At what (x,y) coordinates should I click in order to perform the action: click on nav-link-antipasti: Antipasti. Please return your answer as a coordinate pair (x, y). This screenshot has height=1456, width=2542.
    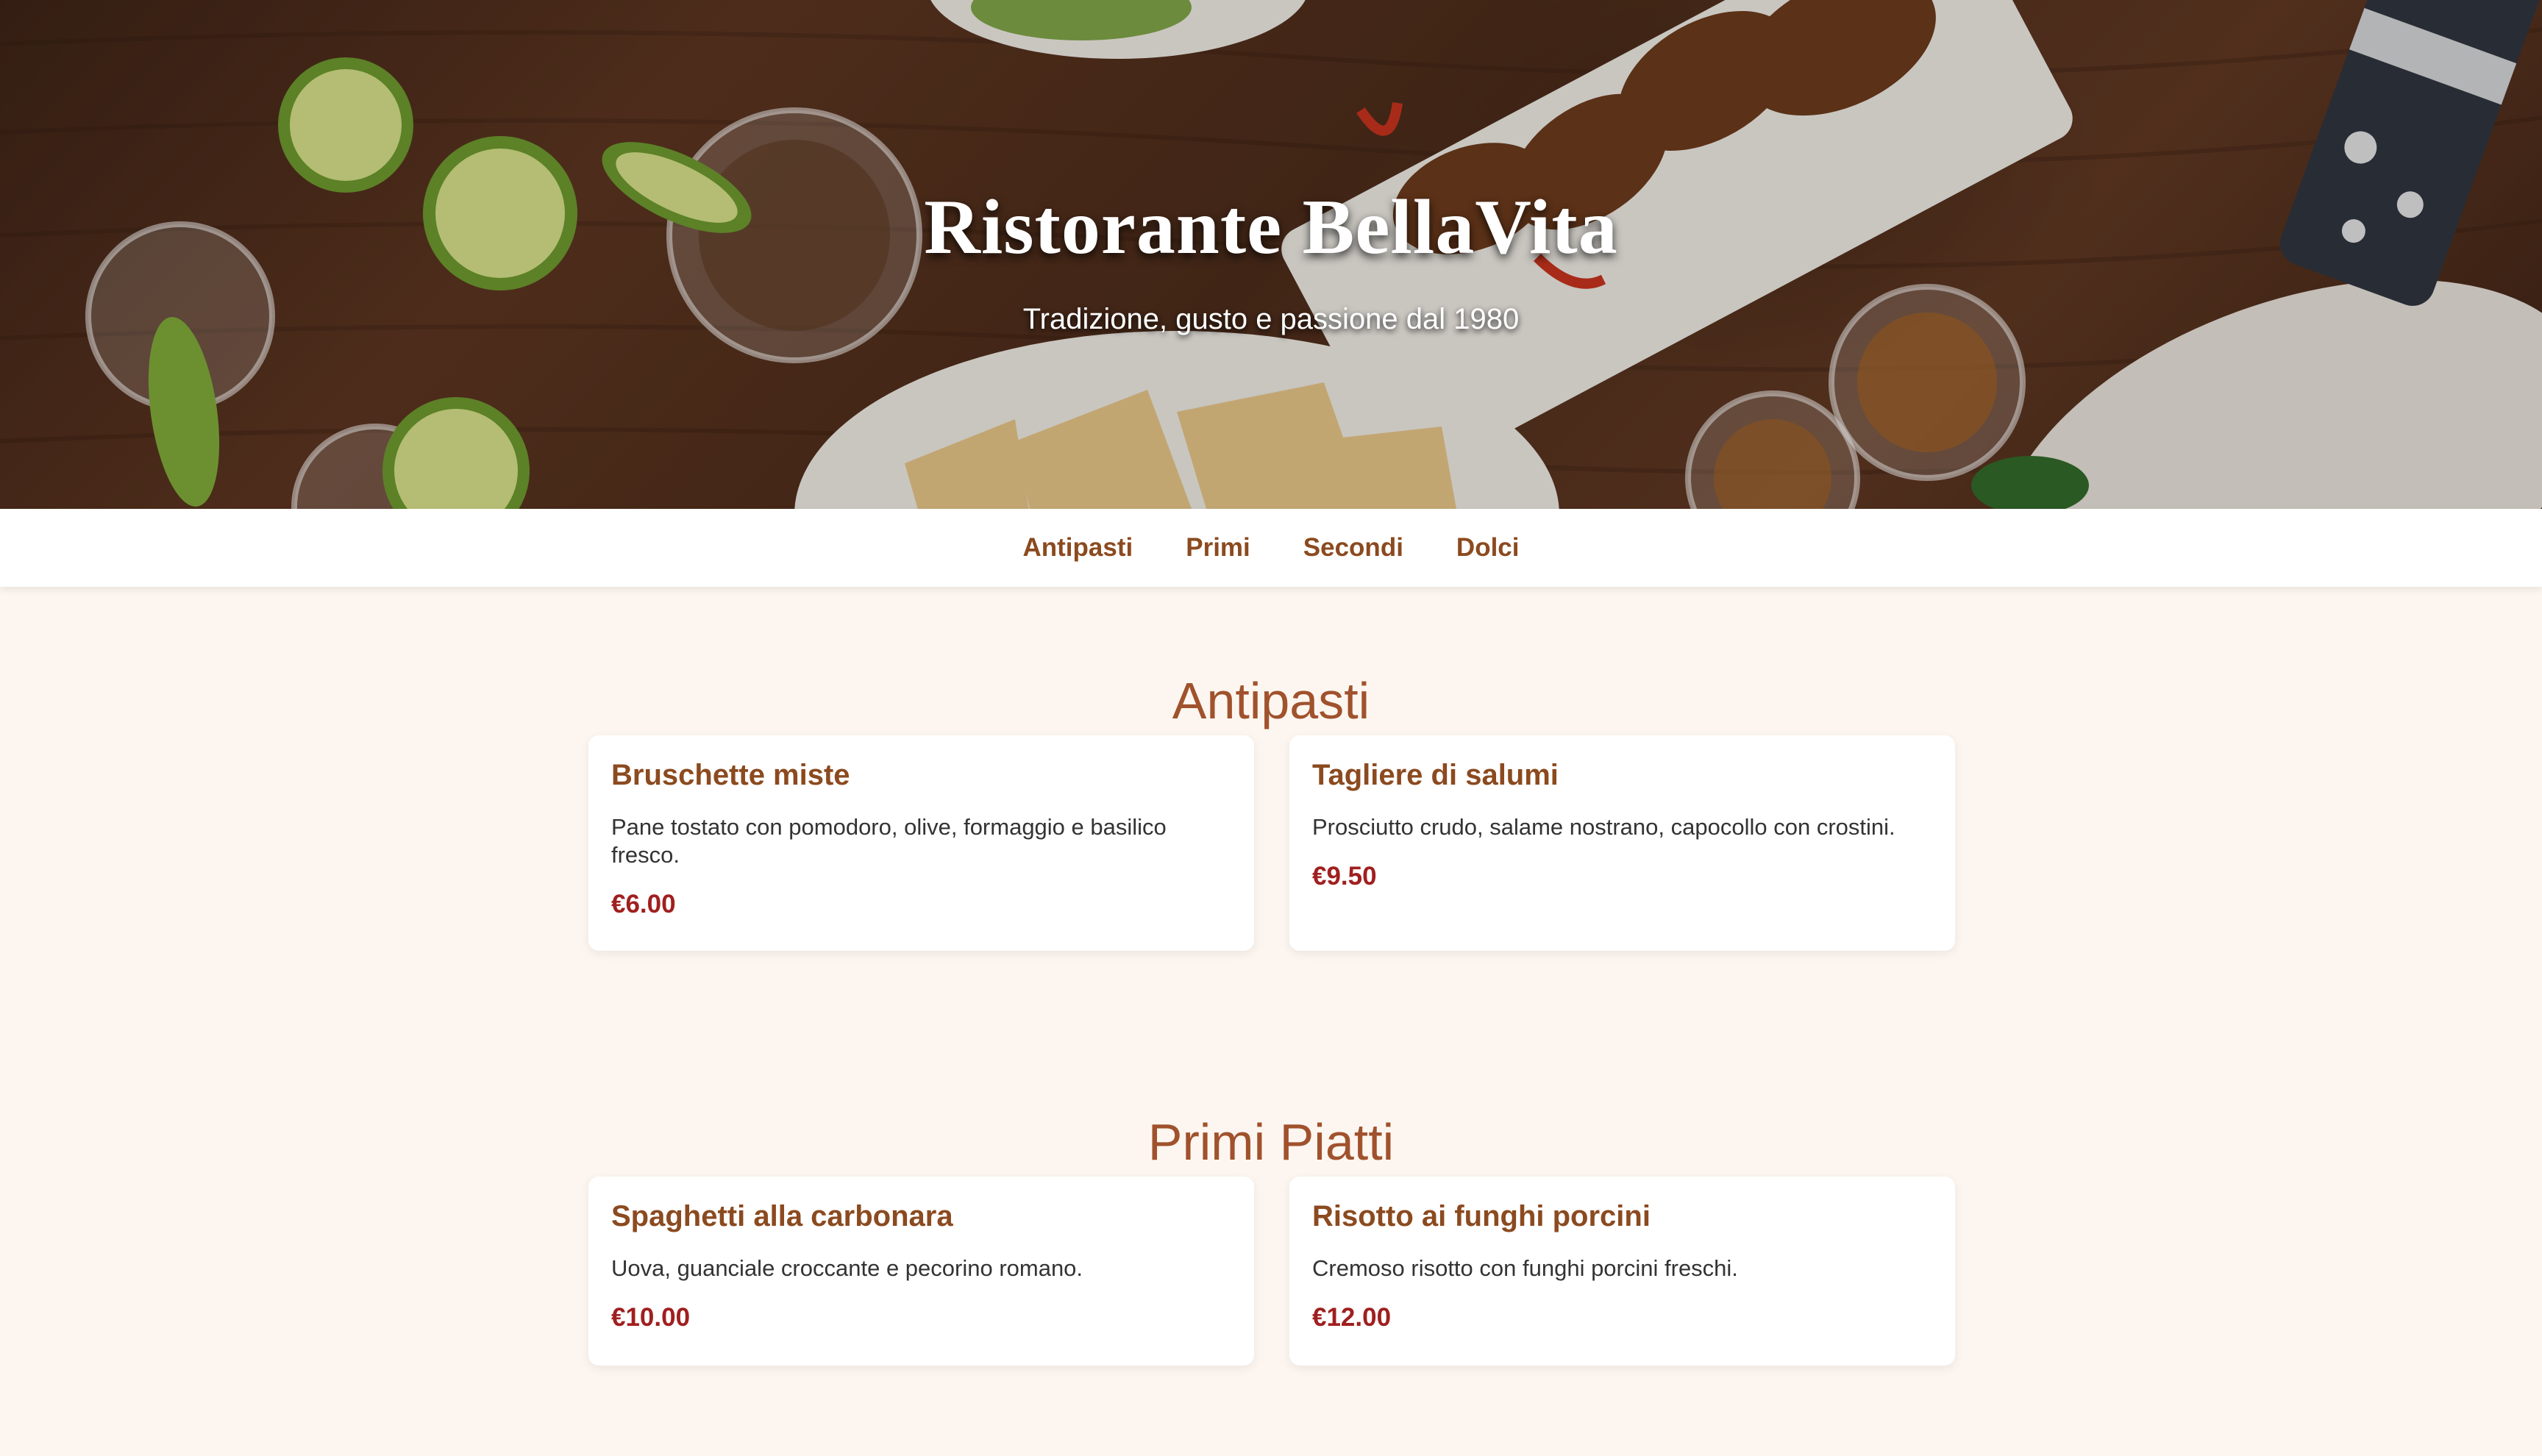
    Looking at the image, I should click on (1078, 548).